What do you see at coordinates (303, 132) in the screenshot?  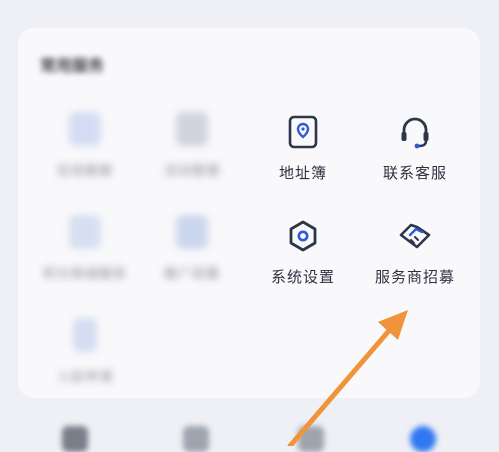 I see `address-book-icon` at bounding box center [303, 132].